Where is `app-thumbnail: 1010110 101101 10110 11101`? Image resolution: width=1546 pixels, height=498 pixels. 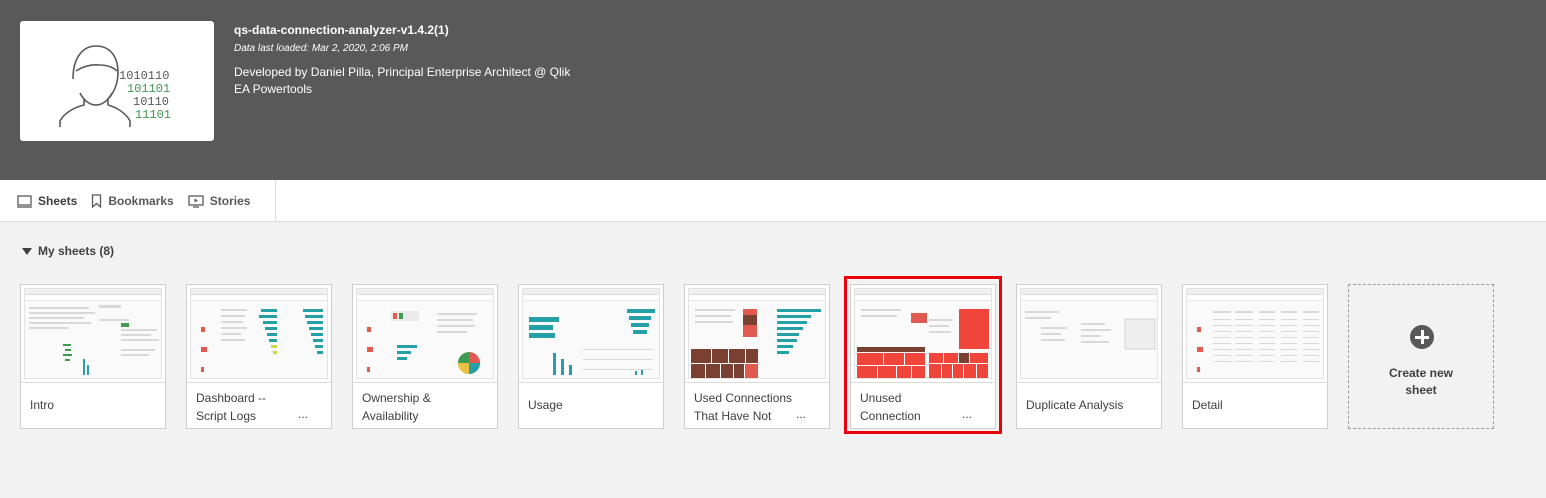 app-thumbnail: 1010110 101101 10110 11101 is located at coordinates (117, 81).